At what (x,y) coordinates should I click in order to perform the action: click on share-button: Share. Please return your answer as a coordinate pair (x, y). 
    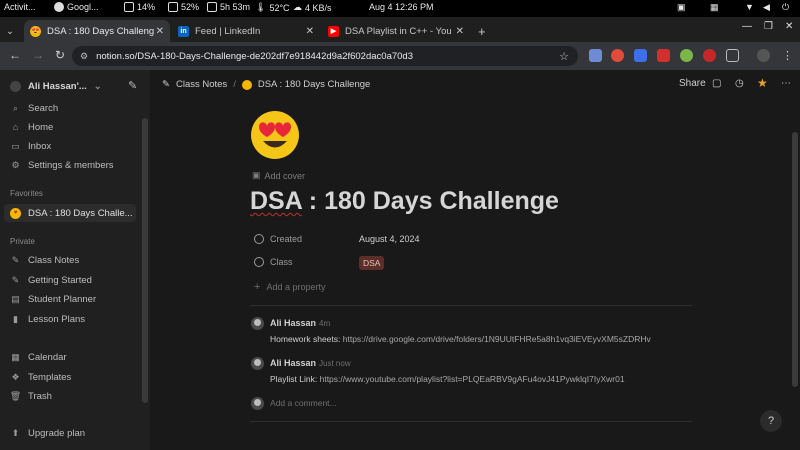
    Looking at the image, I should click on (692, 83).